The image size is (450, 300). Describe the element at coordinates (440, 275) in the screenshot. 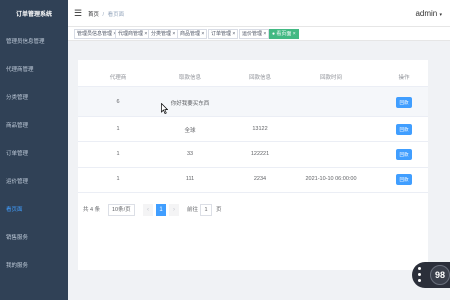

I see `monitor-gauge: 98` at that location.